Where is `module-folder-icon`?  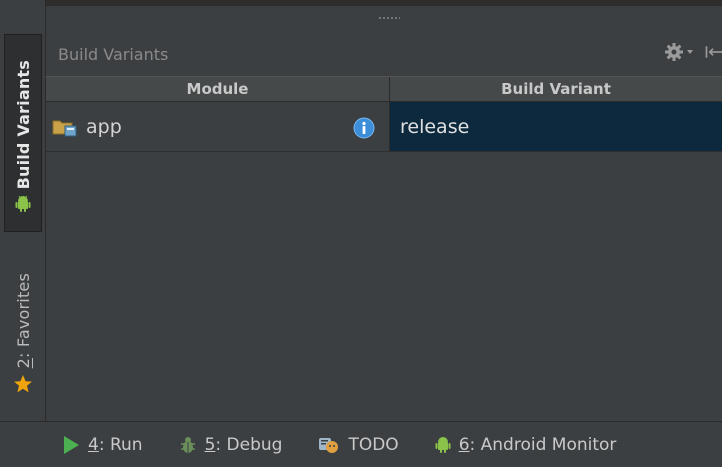 module-folder-icon is located at coordinates (65, 127).